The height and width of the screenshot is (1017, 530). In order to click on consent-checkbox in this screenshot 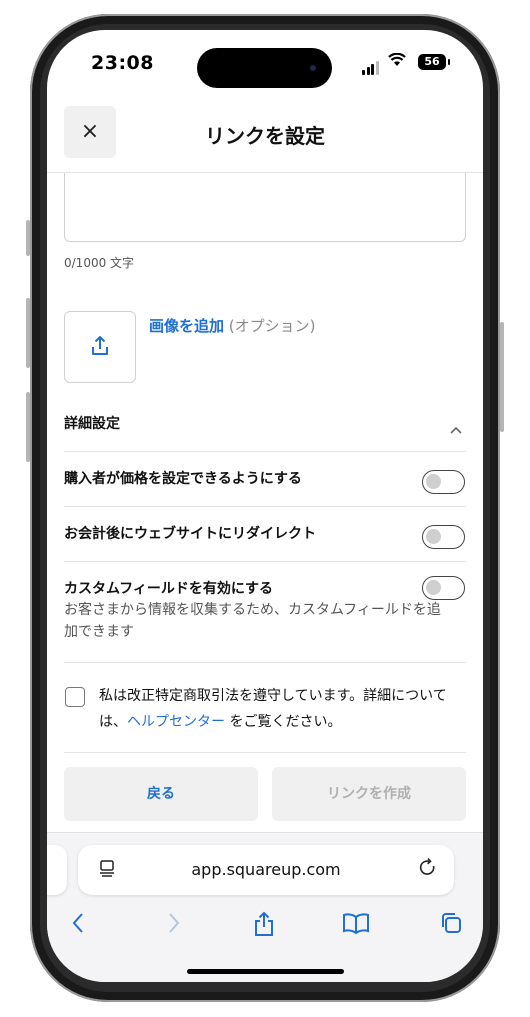, I will do `click(75, 697)`.